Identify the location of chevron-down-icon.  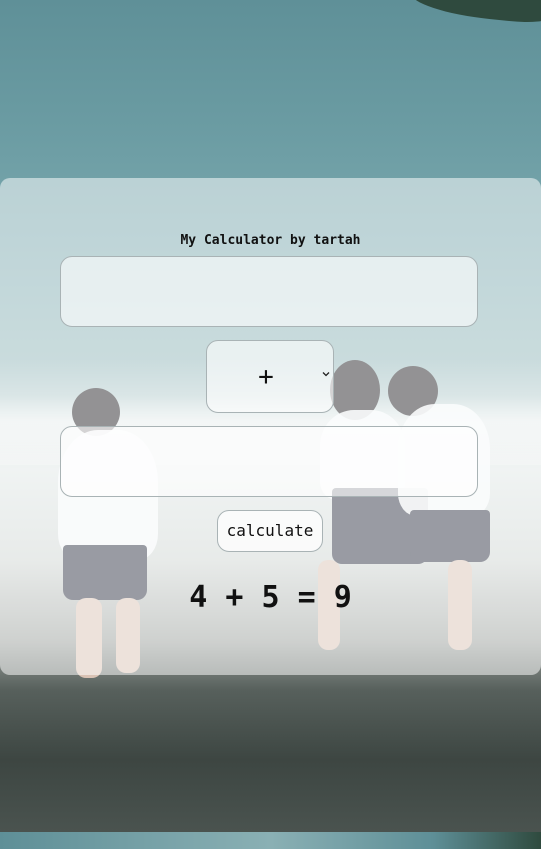
(326, 374).